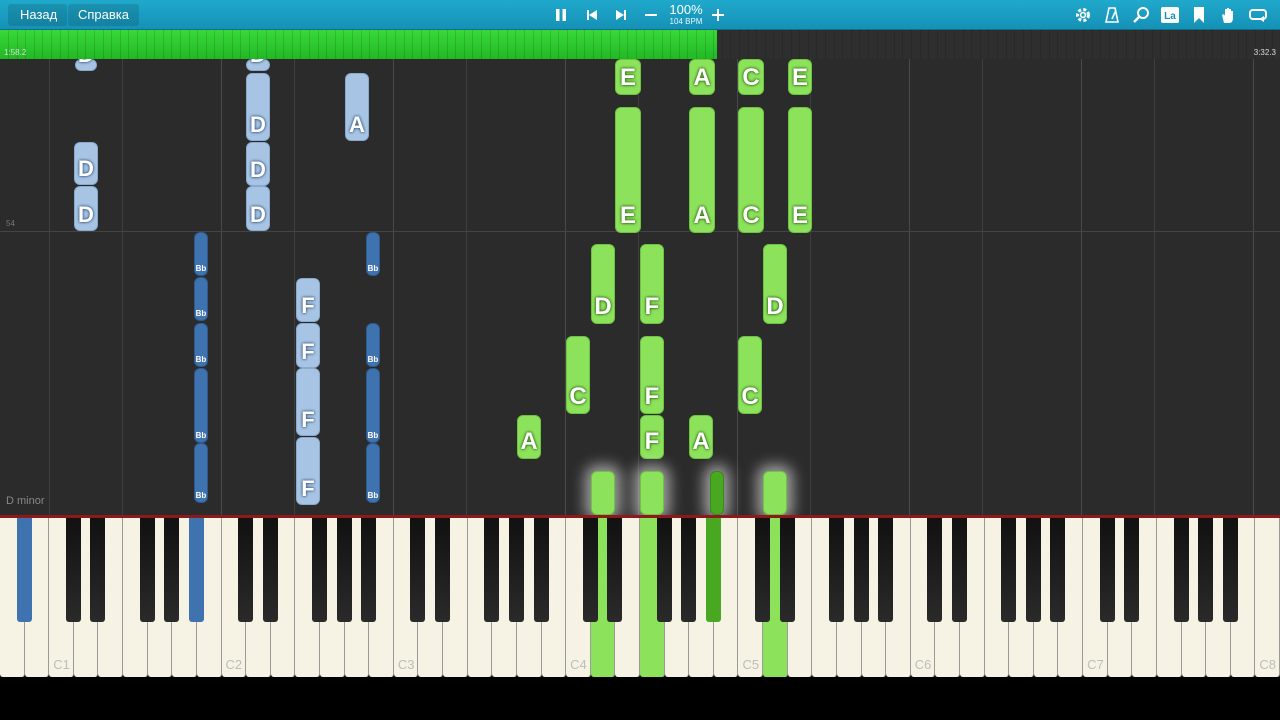 The height and width of the screenshot is (720, 1280). I want to click on back-button: Назад, so click(38, 15).